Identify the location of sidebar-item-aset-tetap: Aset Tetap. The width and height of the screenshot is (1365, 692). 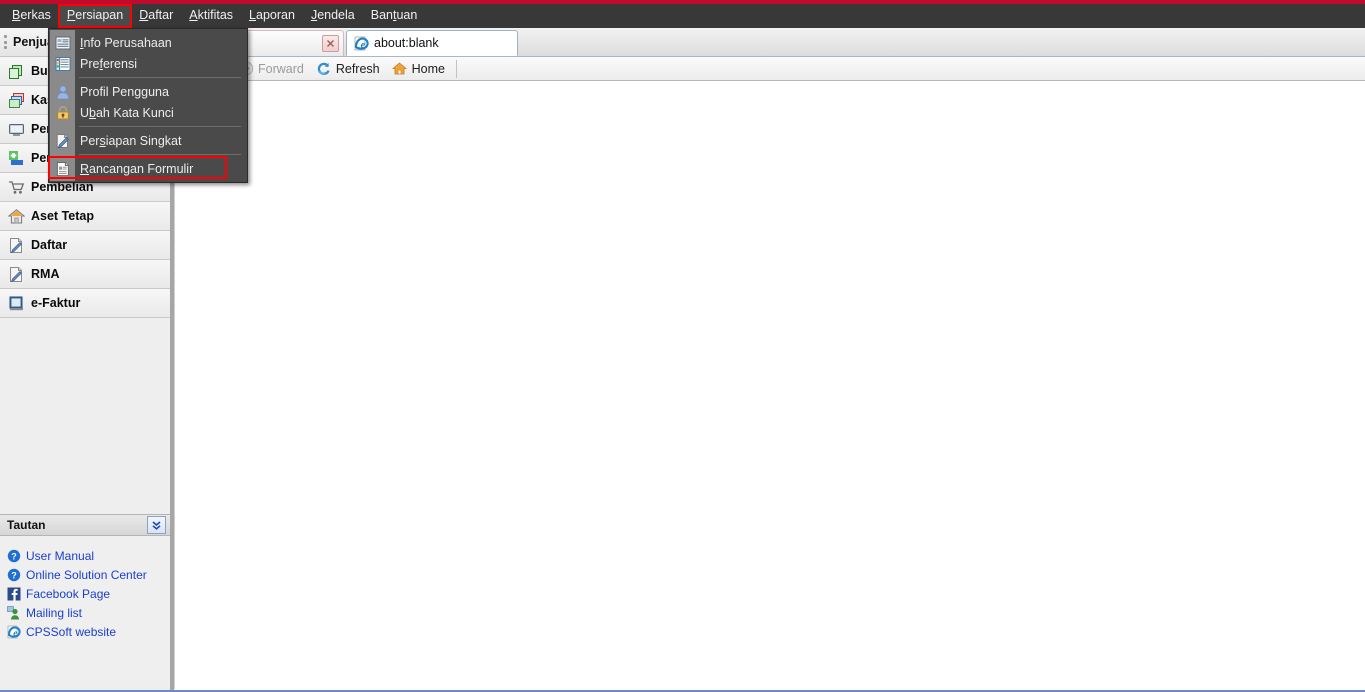
(85, 216).